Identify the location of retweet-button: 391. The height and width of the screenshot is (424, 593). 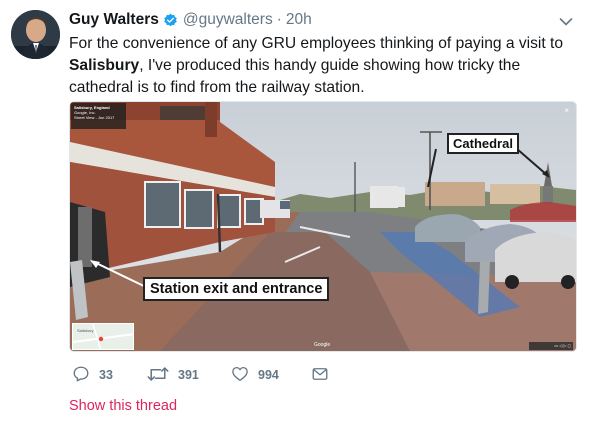
(173, 375).